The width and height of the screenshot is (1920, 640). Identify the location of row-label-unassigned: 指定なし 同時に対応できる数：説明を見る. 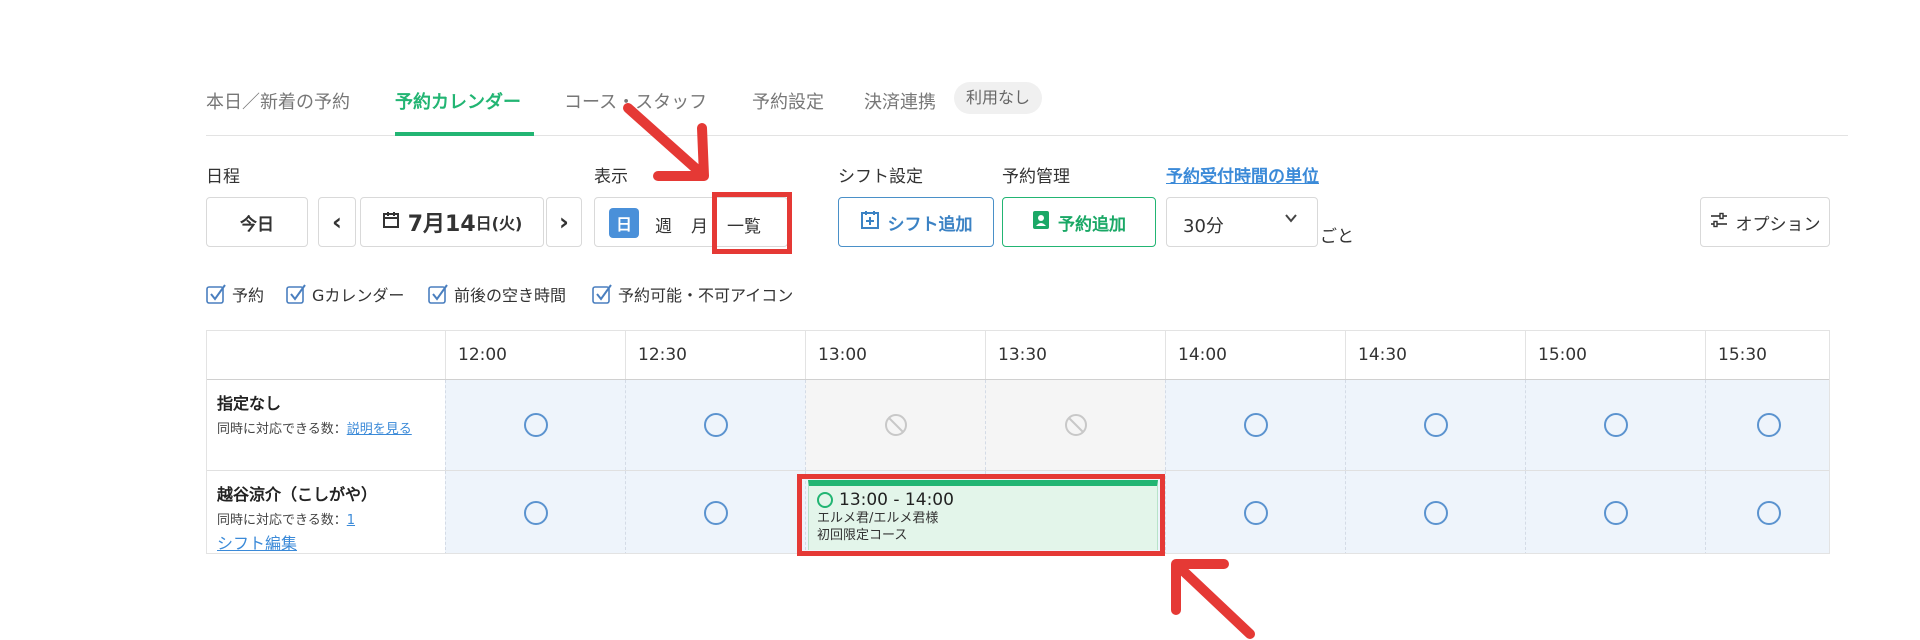
(326, 425).